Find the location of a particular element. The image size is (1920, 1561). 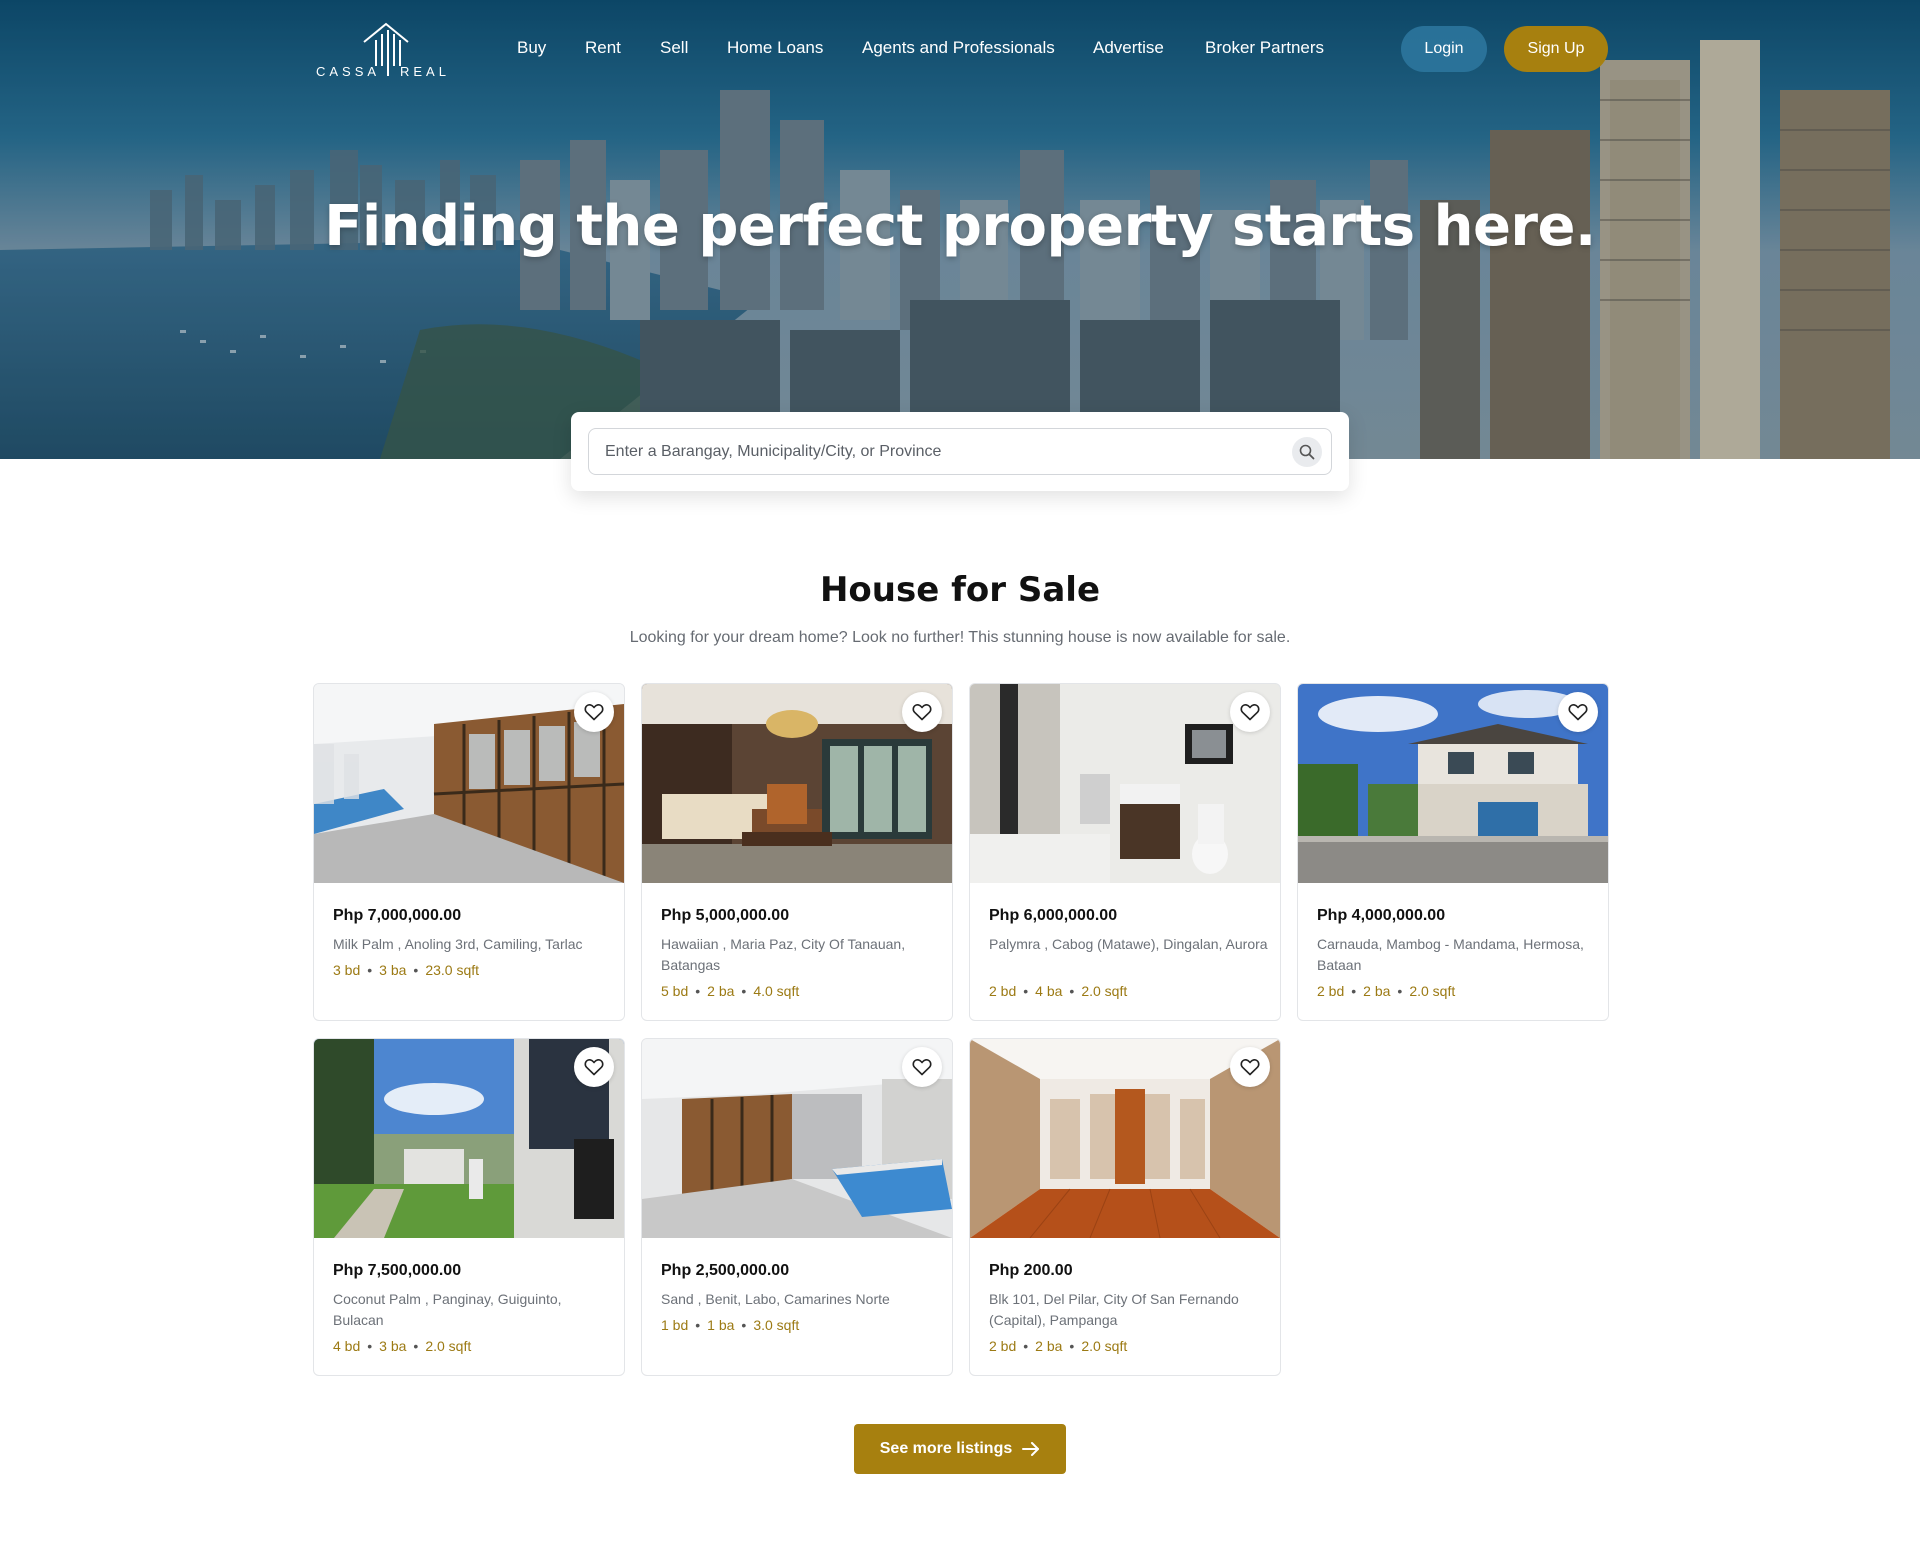

signup-button: Sign Up is located at coordinates (1556, 49).